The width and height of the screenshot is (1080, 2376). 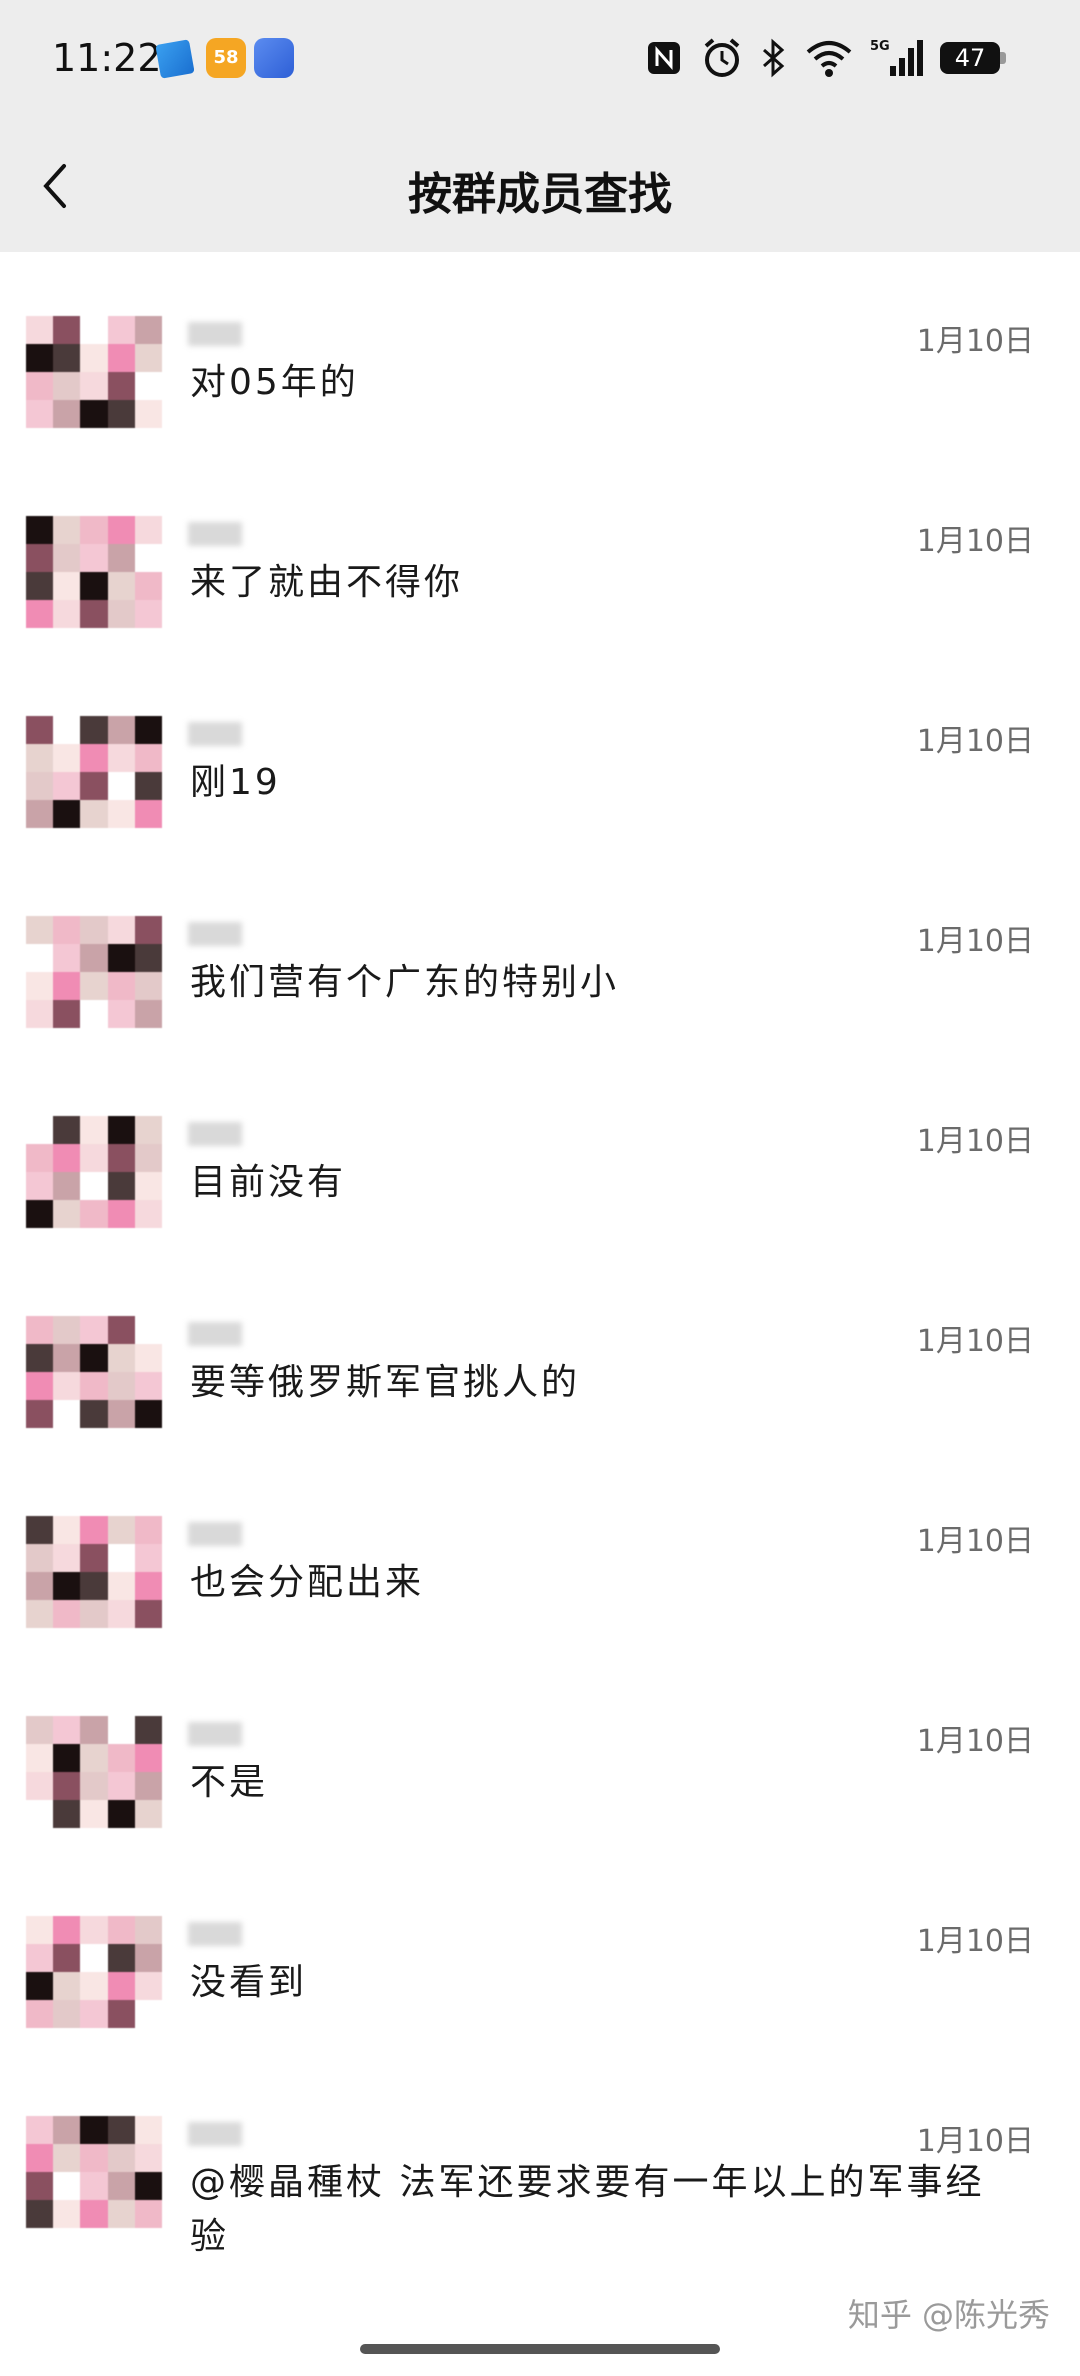 What do you see at coordinates (226, 58) in the screenshot?
I see `58-app-icon: 58` at bounding box center [226, 58].